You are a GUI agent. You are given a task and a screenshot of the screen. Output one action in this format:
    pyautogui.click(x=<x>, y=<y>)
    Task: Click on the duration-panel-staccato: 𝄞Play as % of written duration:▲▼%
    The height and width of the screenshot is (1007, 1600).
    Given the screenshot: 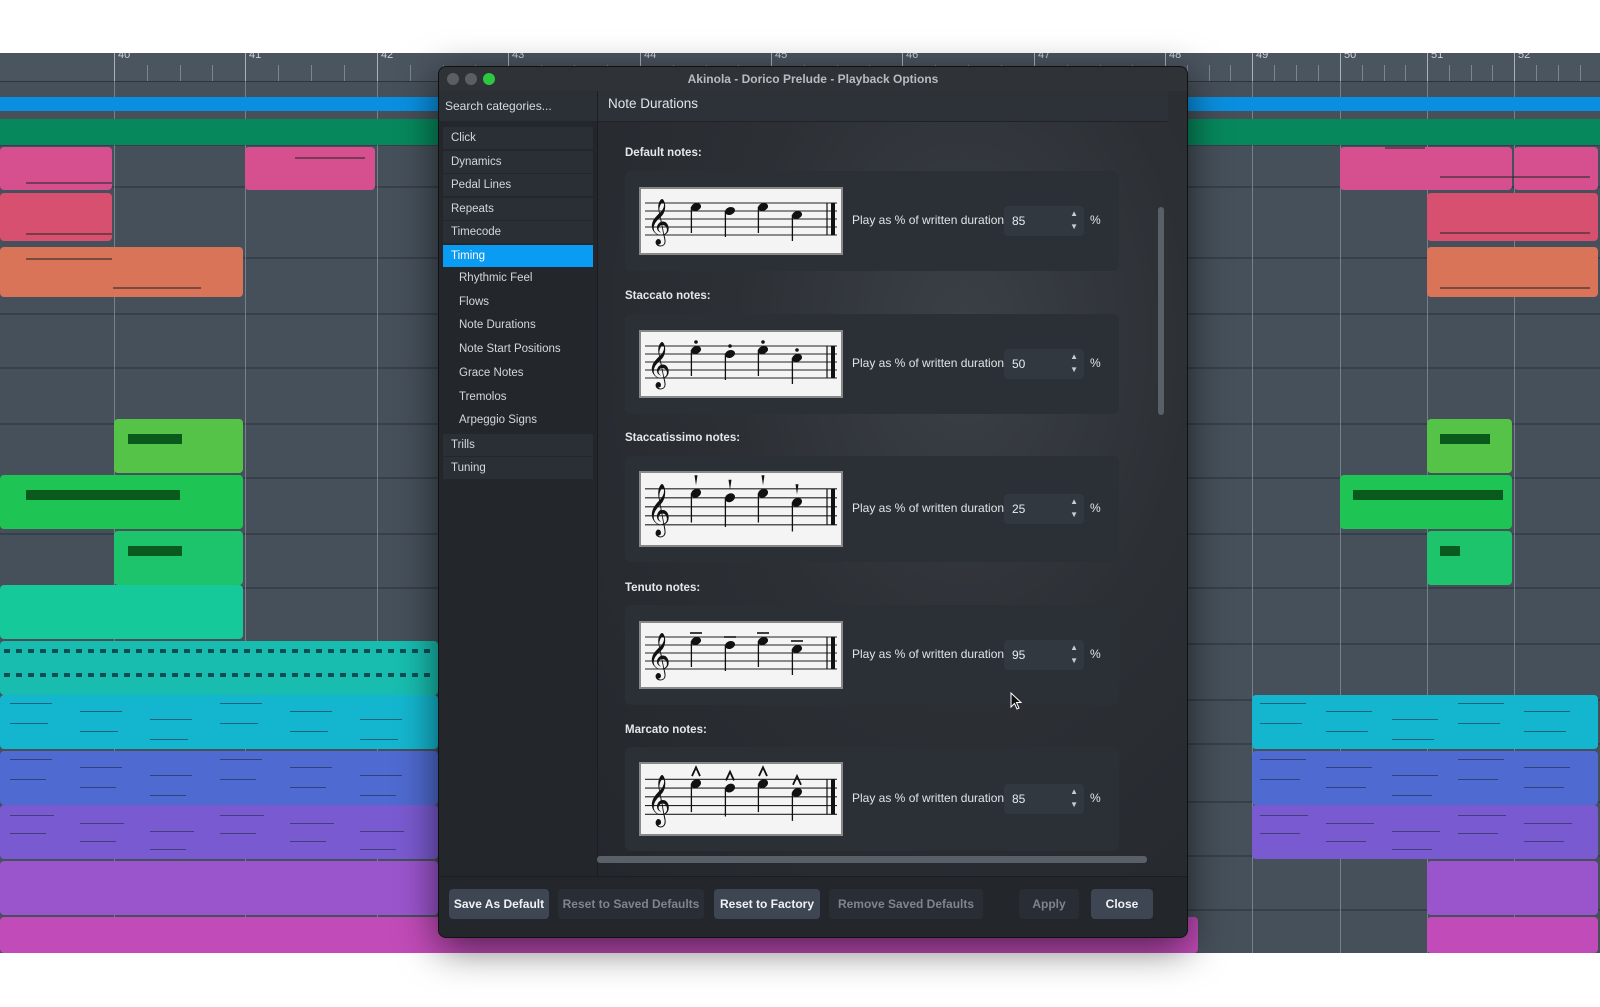 What is the action you would take?
    pyautogui.click(x=872, y=364)
    